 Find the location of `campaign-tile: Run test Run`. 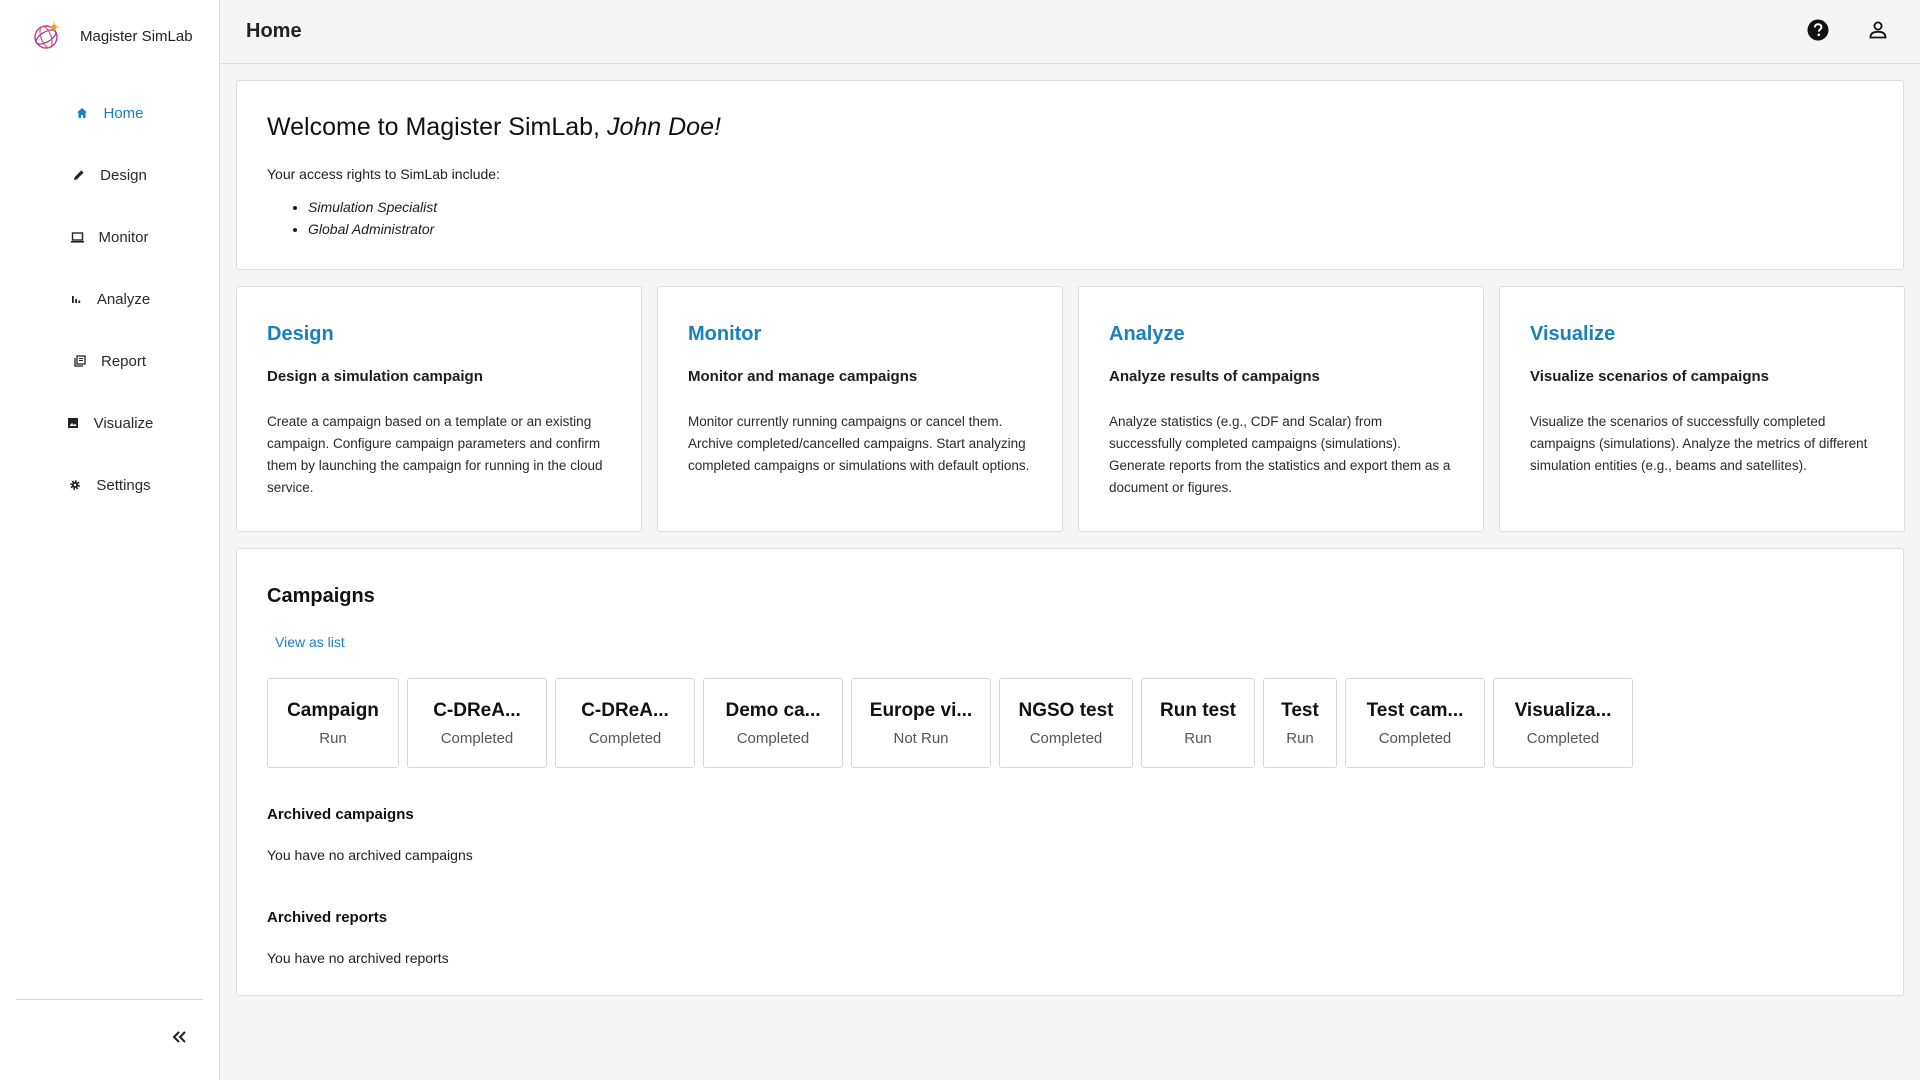

campaign-tile: Run test Run is located at coordinates (1198, 723).